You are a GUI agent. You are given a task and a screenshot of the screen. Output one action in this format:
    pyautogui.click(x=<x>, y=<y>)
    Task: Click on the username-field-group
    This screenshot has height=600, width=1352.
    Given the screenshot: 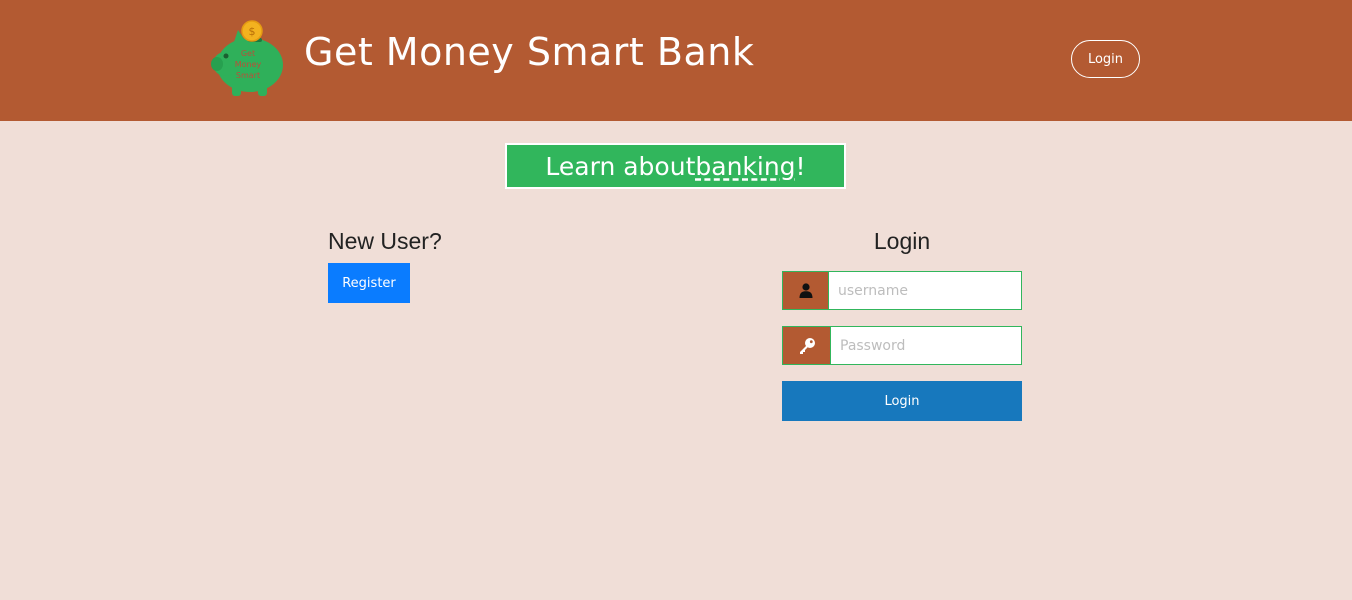 What is the action you would take?
    pyautogui.click(x=902, y=290)
    